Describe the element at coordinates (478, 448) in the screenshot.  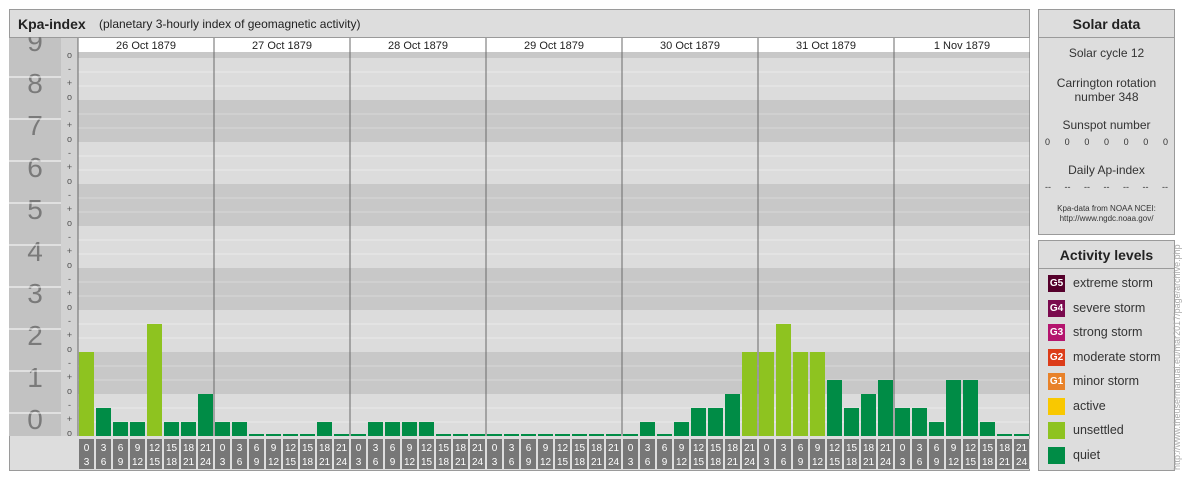
I see `hour-label-start: 21` at that location.